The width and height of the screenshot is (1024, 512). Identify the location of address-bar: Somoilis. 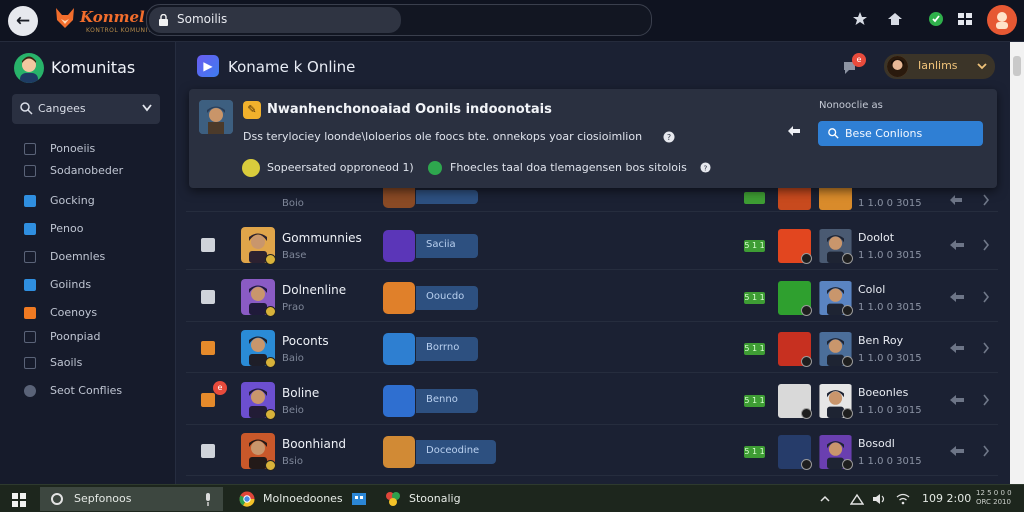
(275, 20).